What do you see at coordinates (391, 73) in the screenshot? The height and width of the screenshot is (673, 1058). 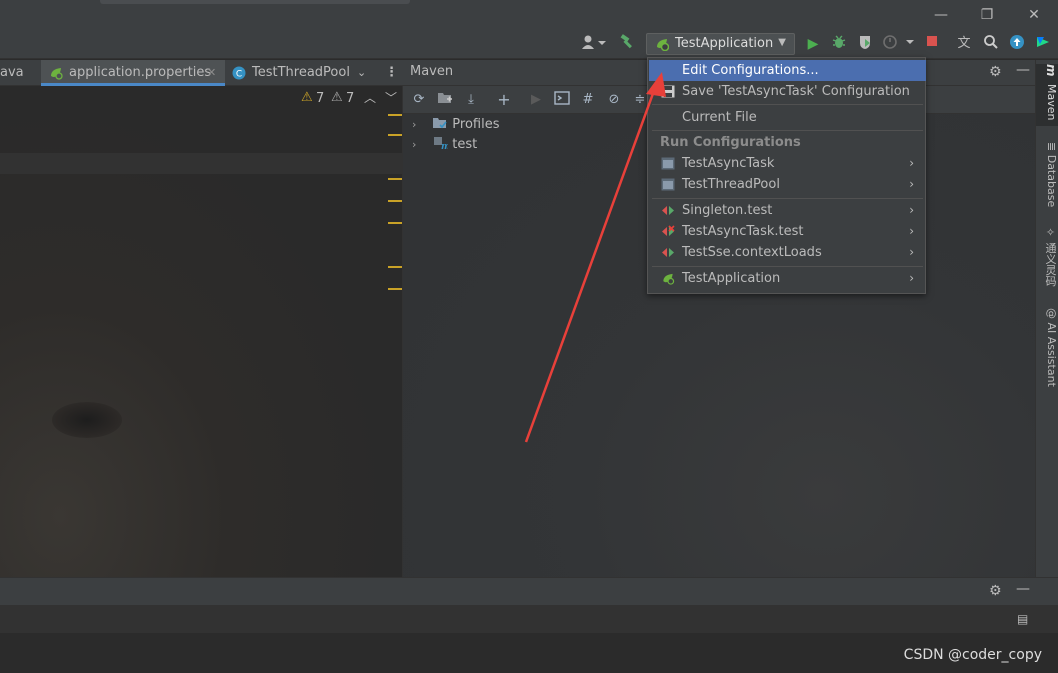 I see `more-tabs-icon: ⋮` at bounding box center [391, 73].